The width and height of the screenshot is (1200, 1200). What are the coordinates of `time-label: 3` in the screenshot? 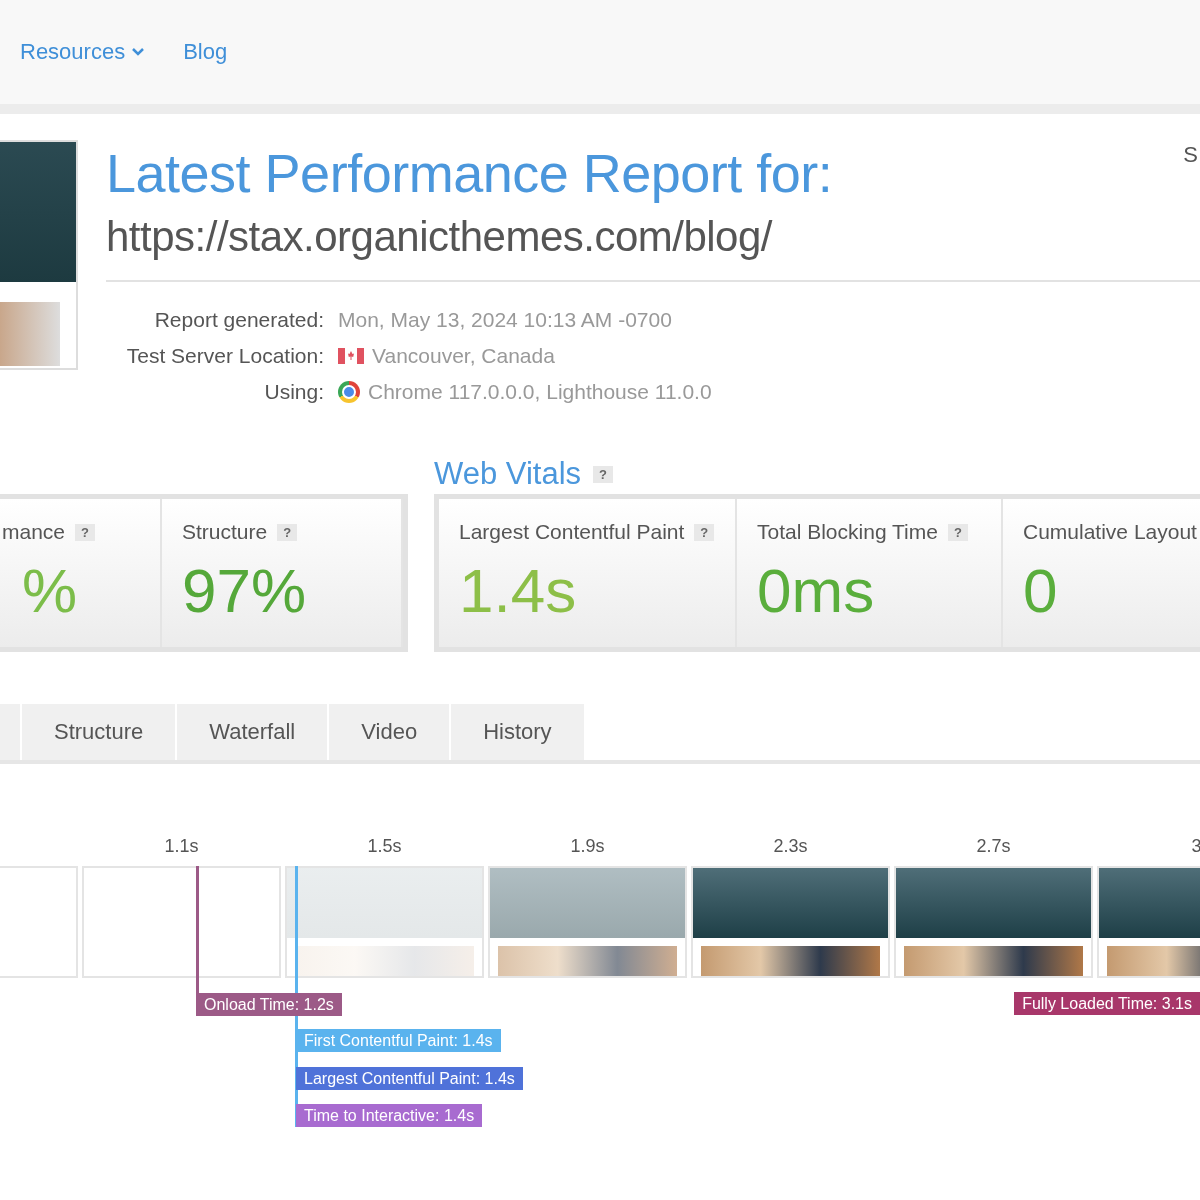 It's located at (1195, 846).